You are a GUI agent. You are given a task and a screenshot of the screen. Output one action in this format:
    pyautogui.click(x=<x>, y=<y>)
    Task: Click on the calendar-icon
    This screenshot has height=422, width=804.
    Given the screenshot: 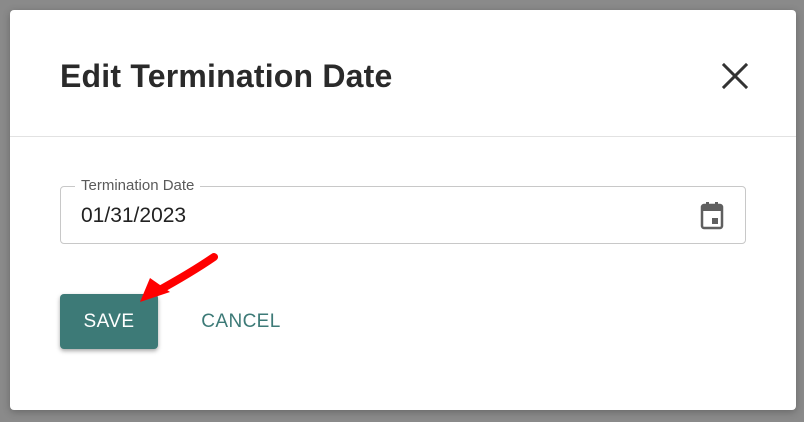 What is the action you would take?
    pyautogui.click(x=712, y=216)
    